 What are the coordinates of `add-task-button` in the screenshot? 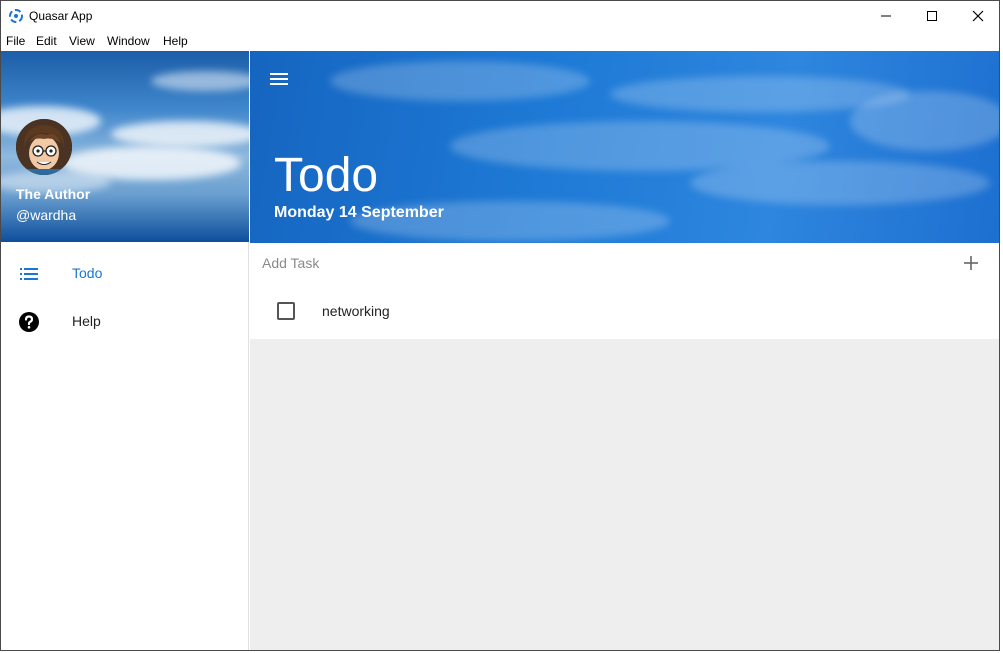 It's located at (971, 263).